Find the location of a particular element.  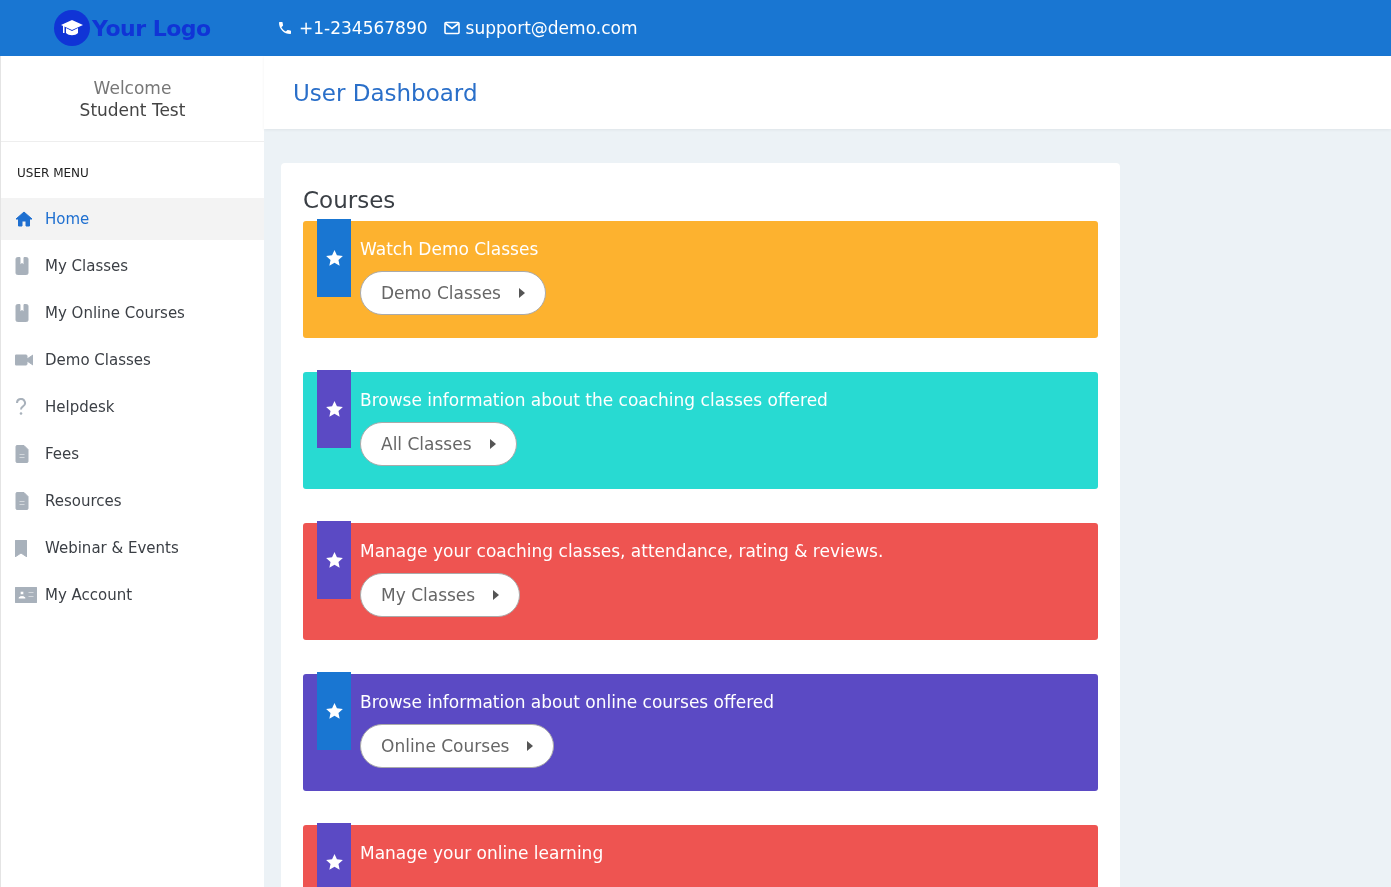

card-text: Watch Demo Classes is located at coordinates (450, 249).